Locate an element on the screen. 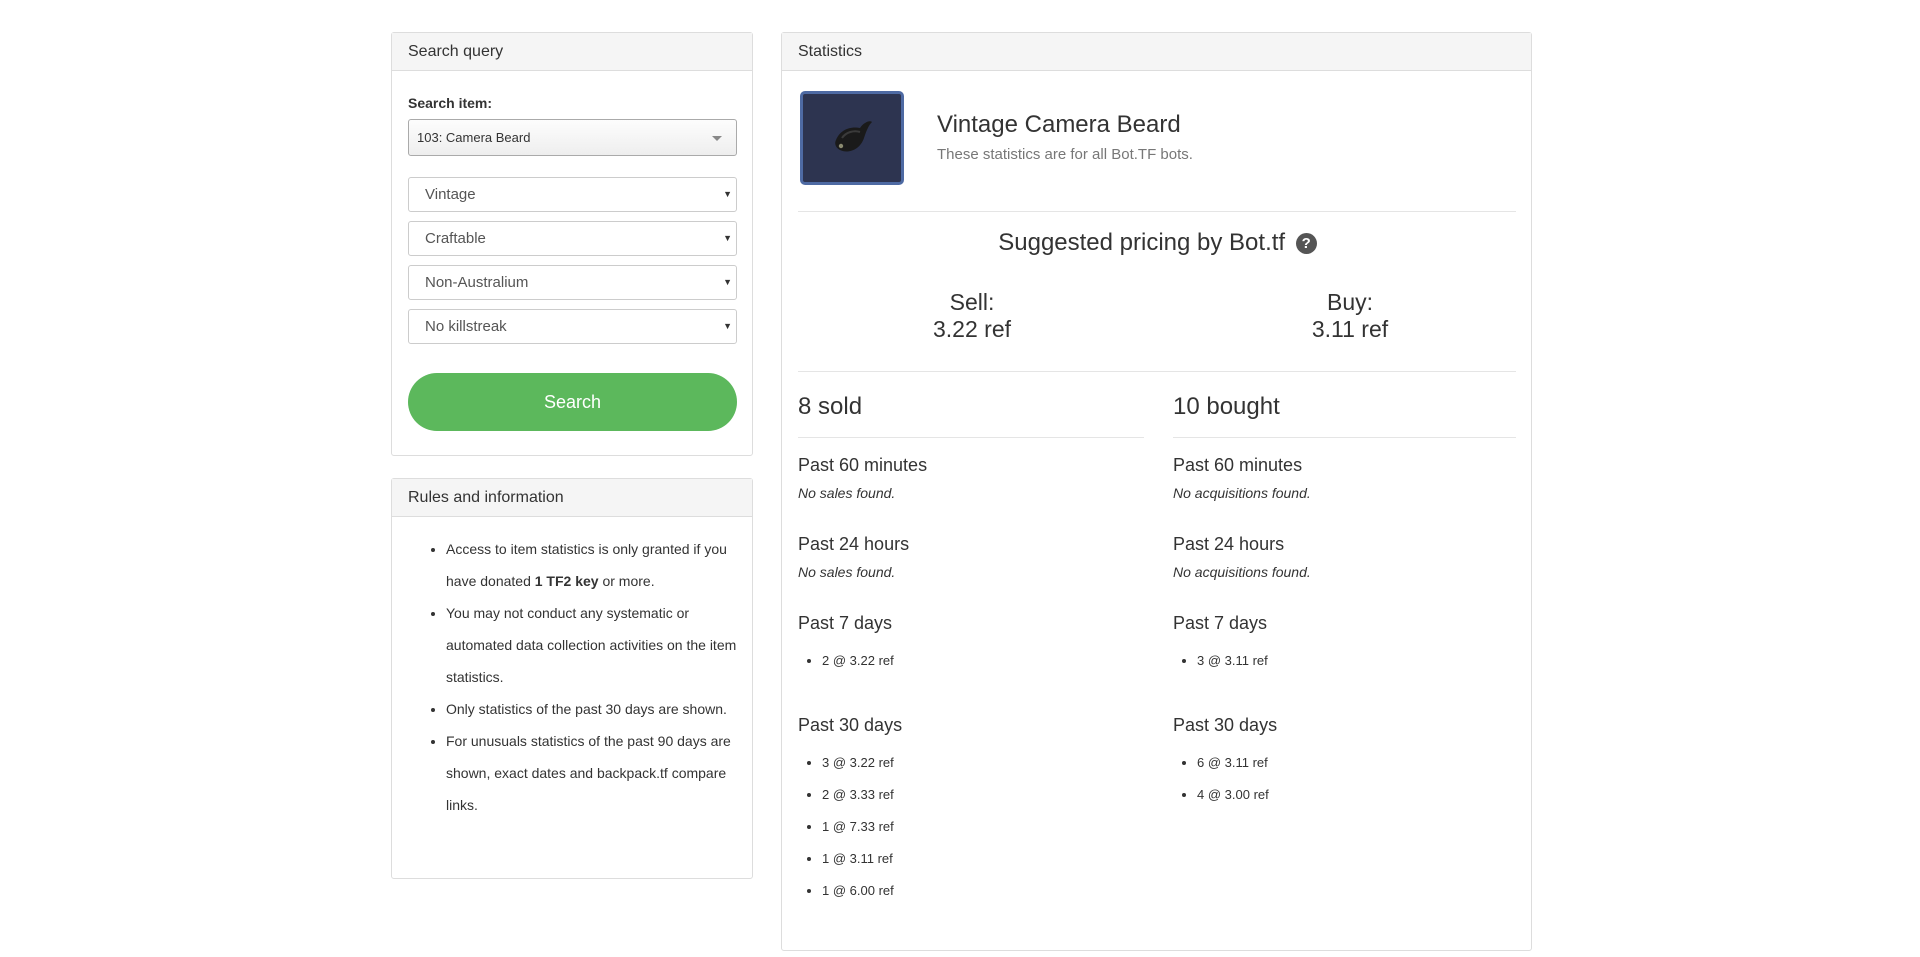 This screenshot has width=1920, height=957. buy-price-block: Buy: 3.11 ref is located at coordinates (1350, 316).